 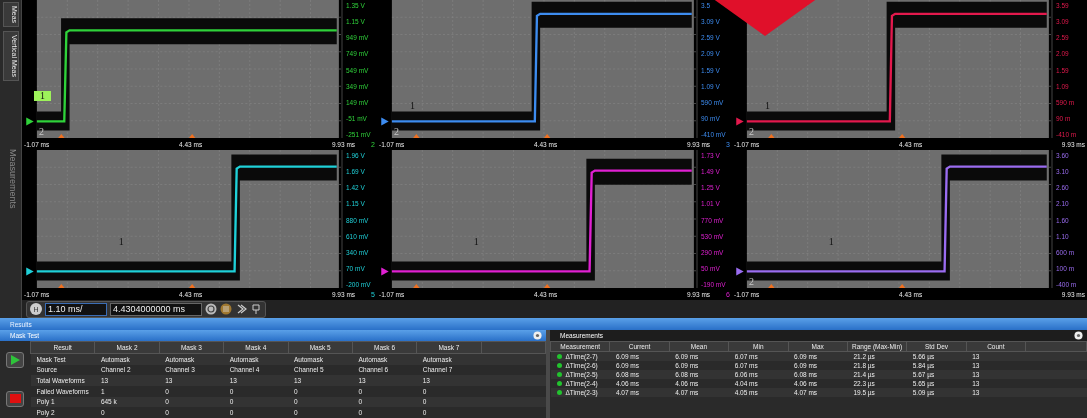 What do you see at coordinates (765, 18) in the screenshot?
I see `down-arrow-icon` at bounding box center [765, 18].